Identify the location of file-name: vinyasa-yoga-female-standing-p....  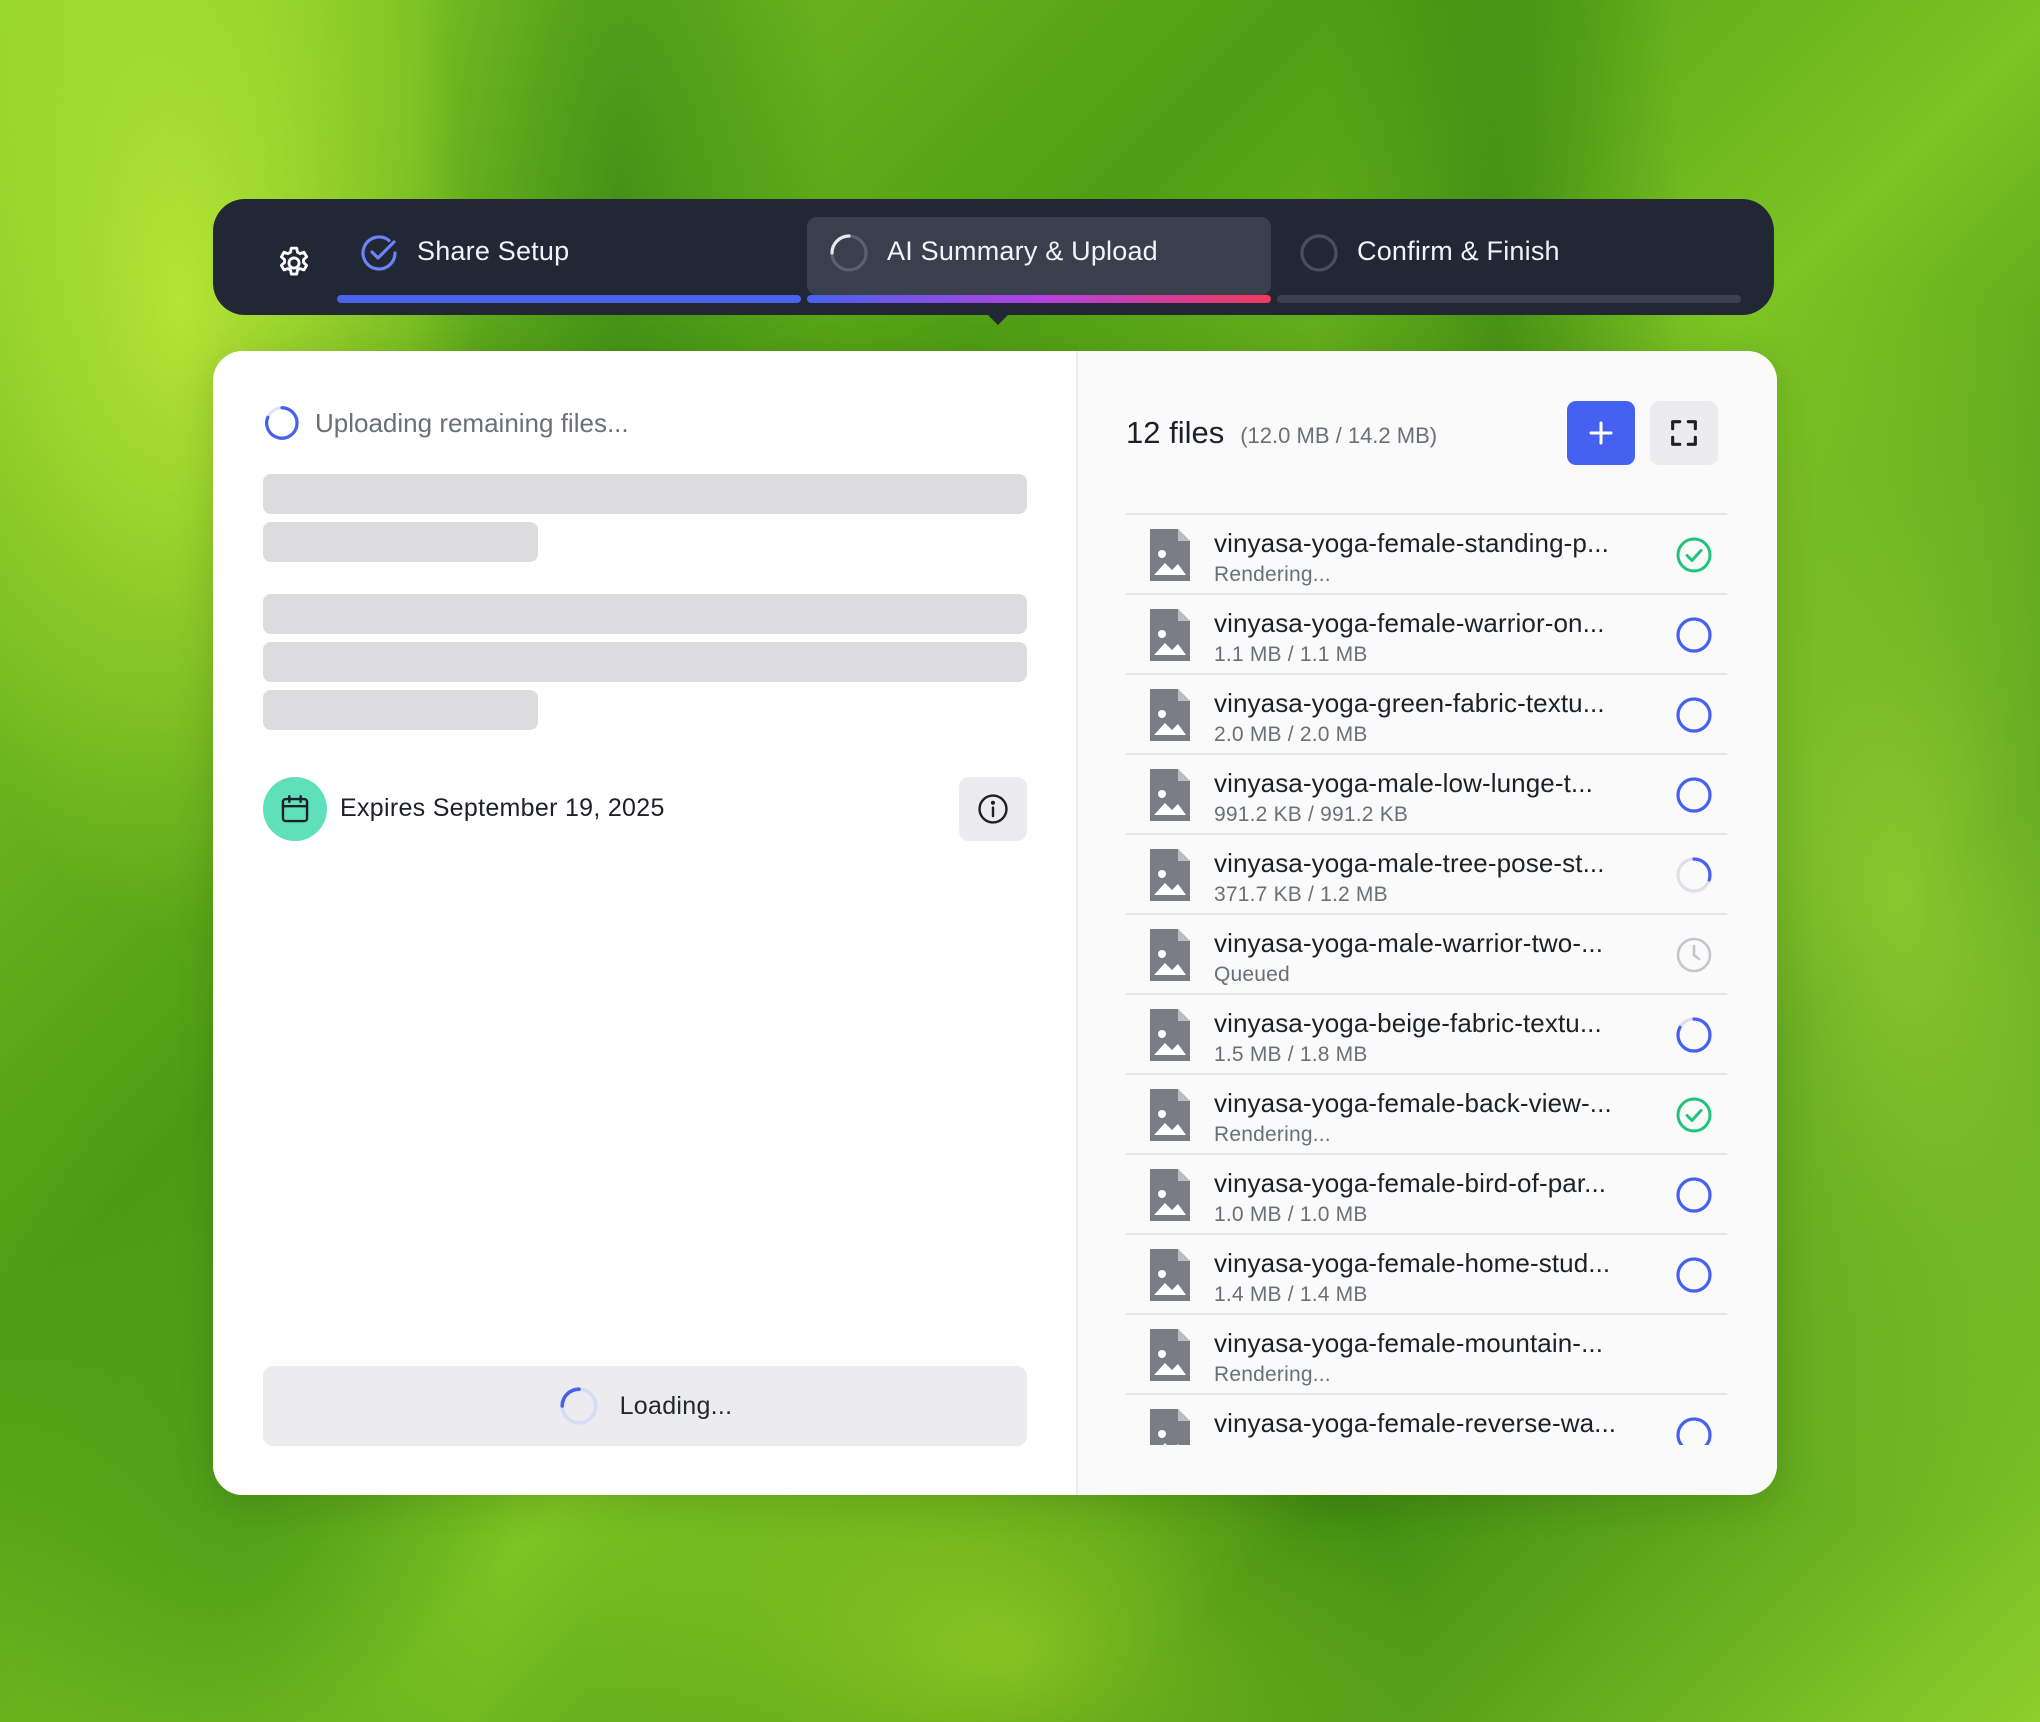
(1411, 543).